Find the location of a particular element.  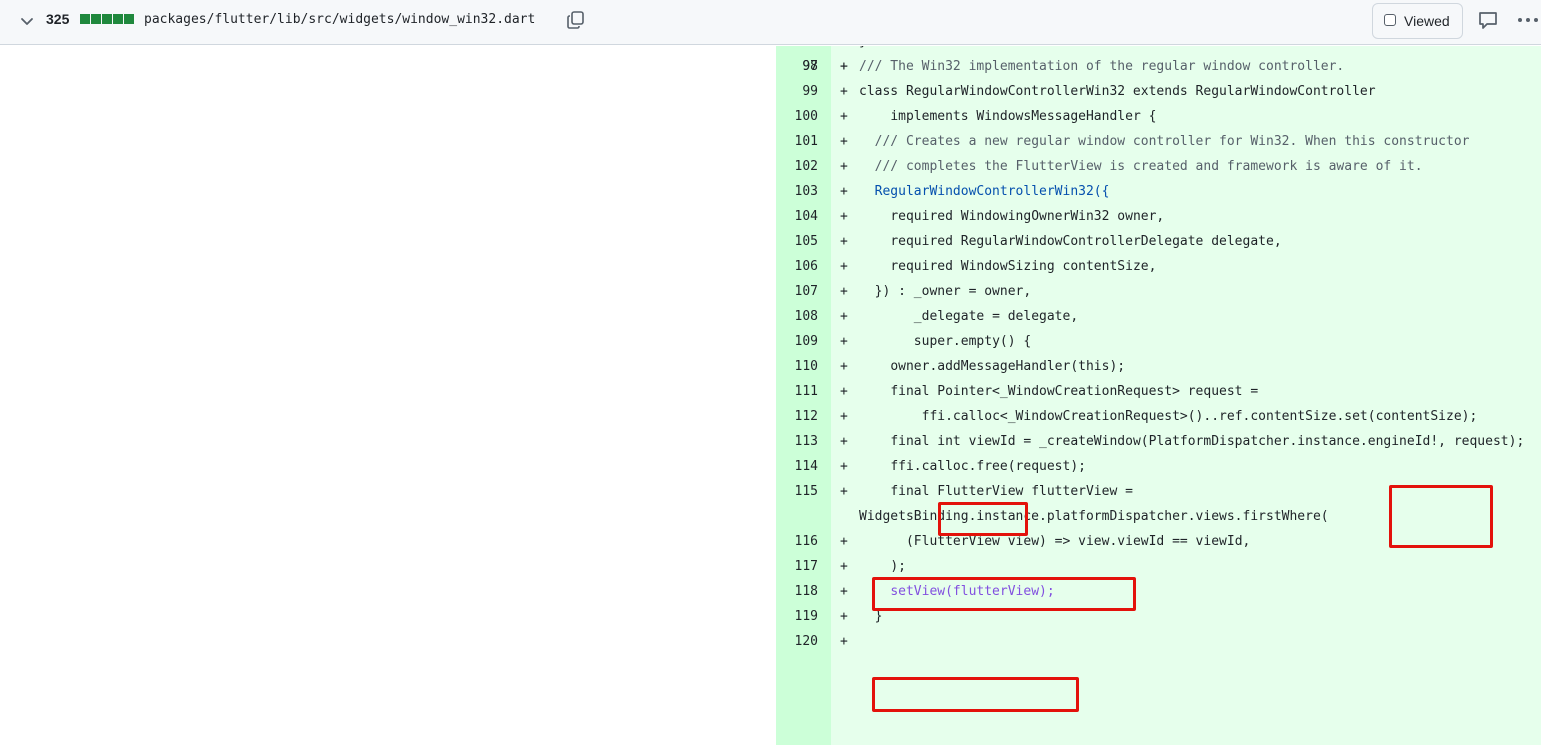

viewed-button: Viewed is located at coordinates (1417, 21).